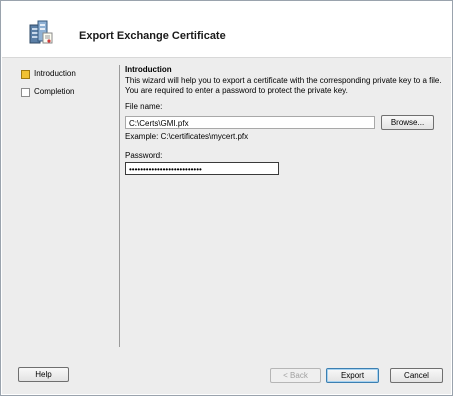  I want to click on password-label: Password:, so click(144, 155).